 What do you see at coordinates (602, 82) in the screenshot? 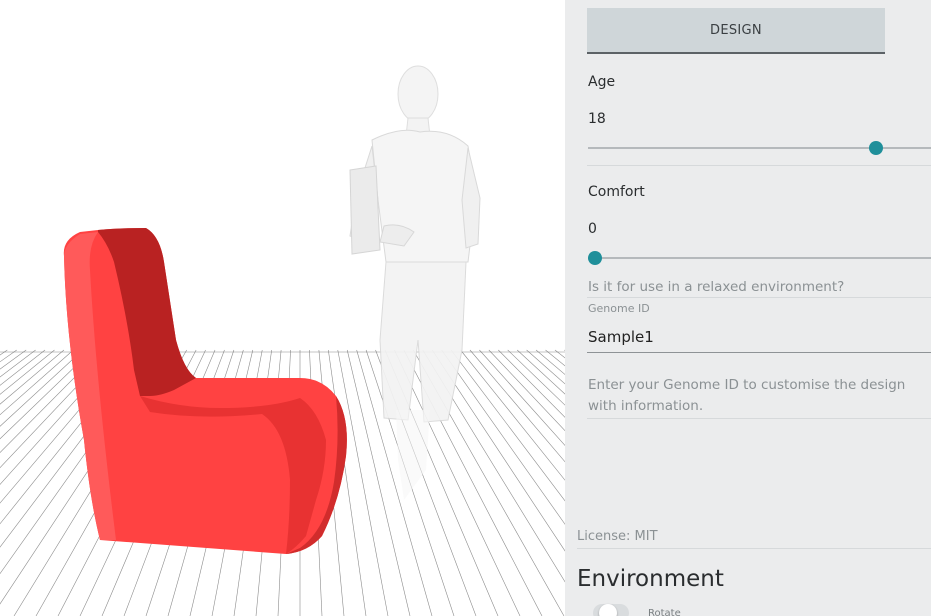
I see `age-label: Age` at bounding box center [602, 82].